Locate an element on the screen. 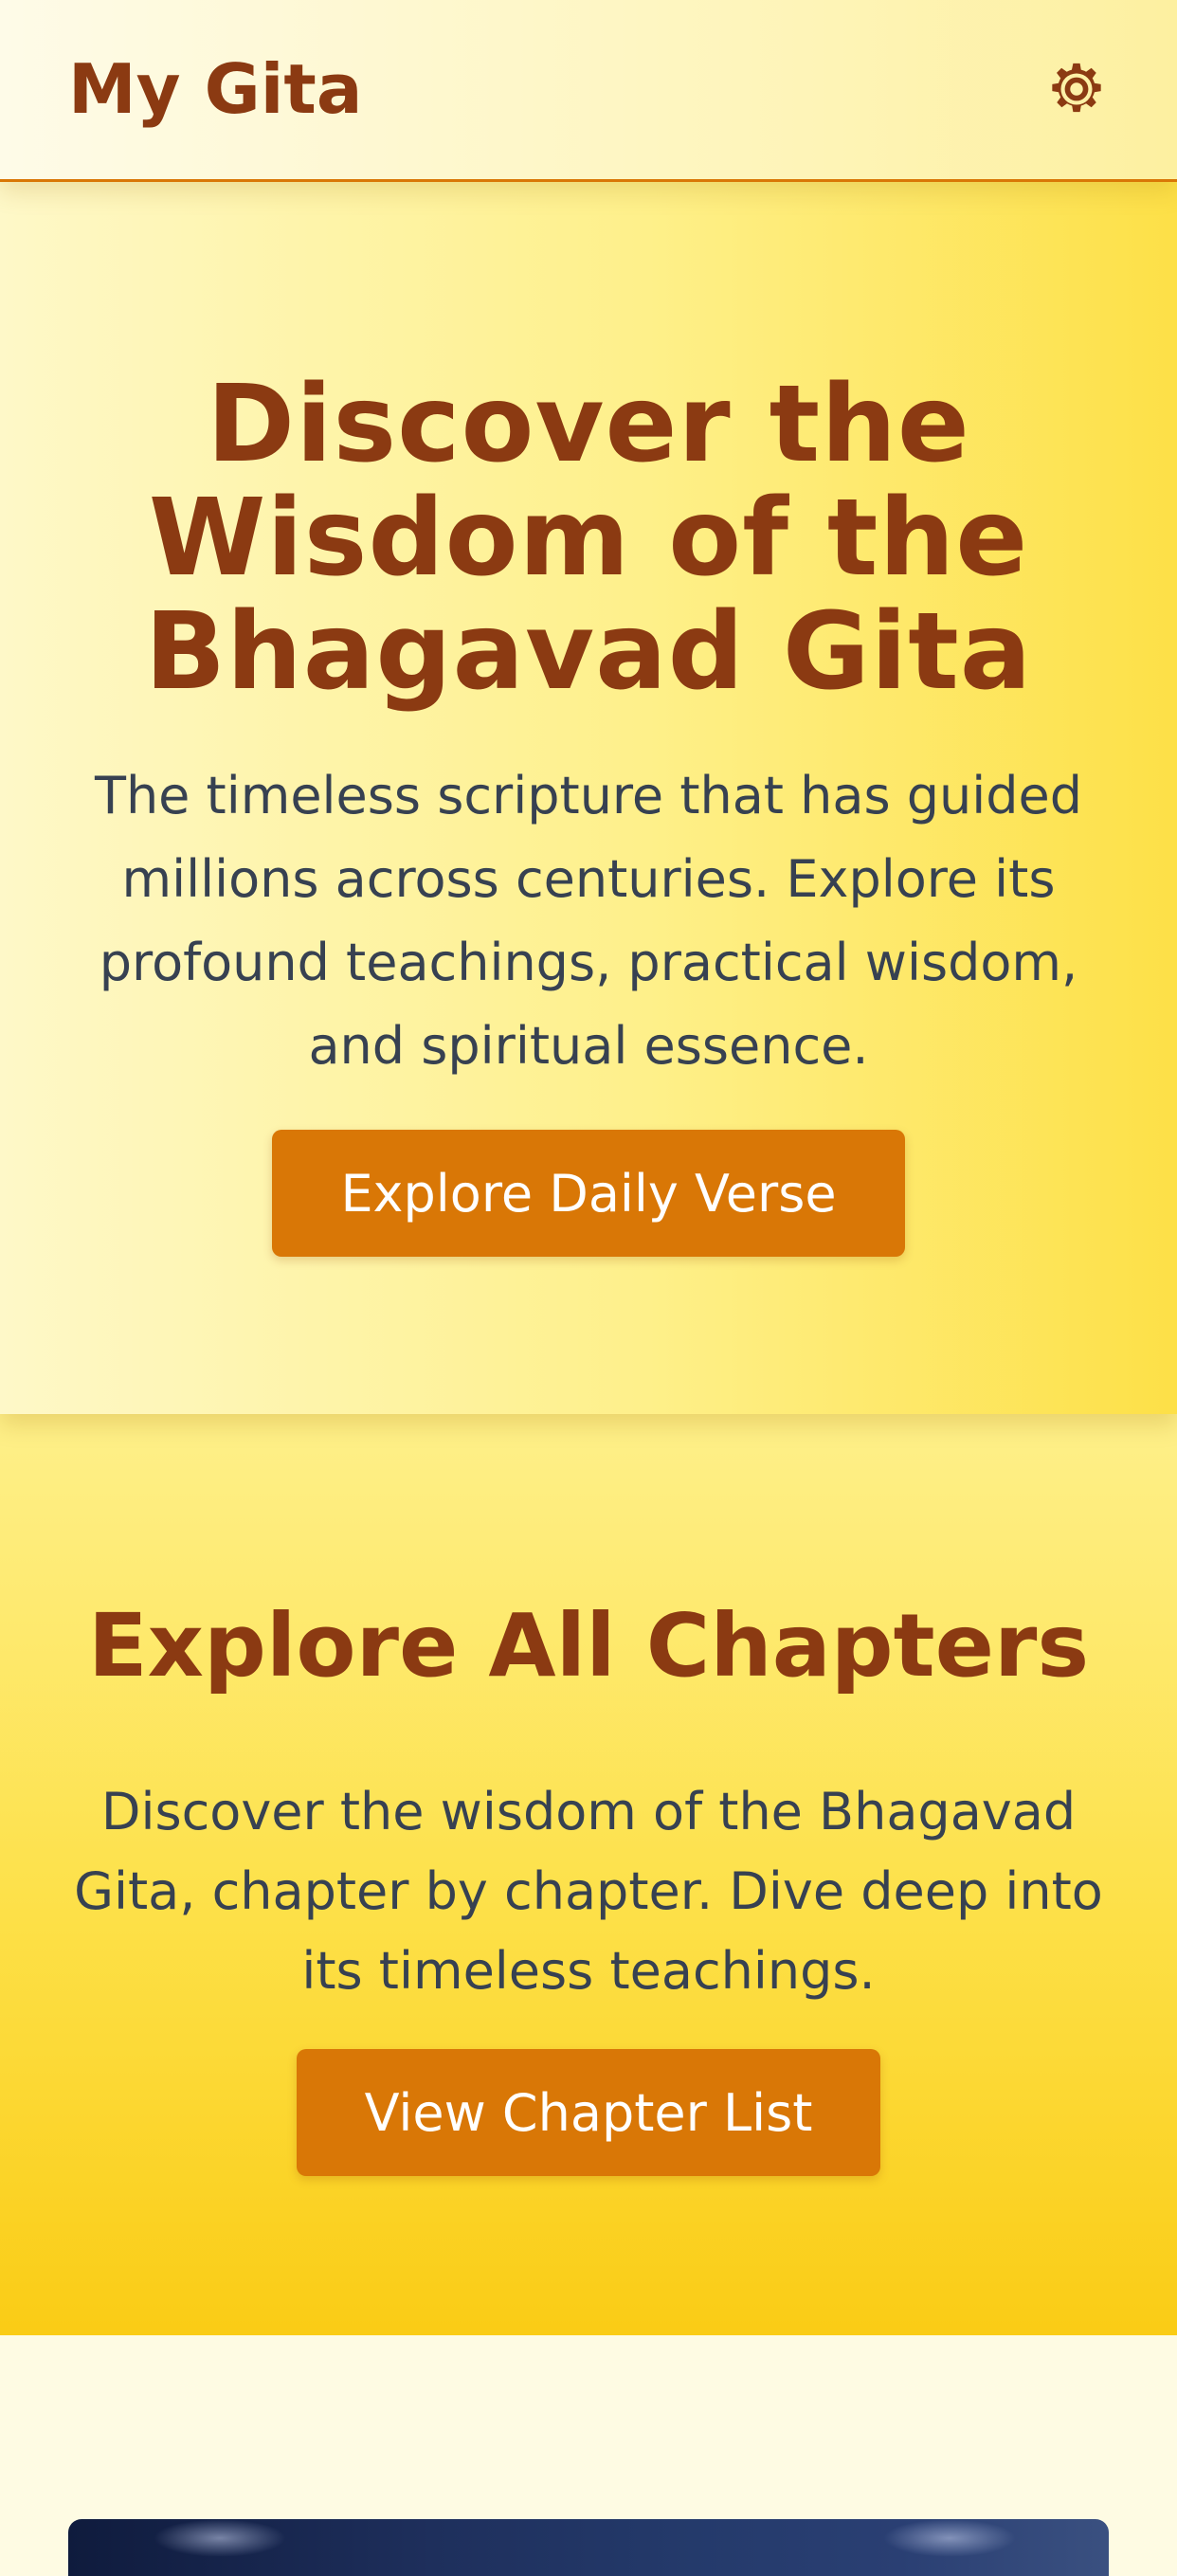  settings-button is located at coordinates (1076, 89).